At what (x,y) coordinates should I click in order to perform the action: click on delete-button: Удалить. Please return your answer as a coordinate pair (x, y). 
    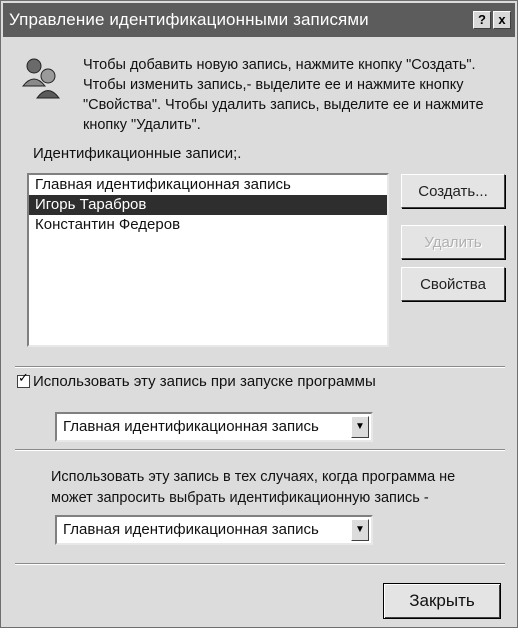
    Looking at the image, I should click on (453, 242).